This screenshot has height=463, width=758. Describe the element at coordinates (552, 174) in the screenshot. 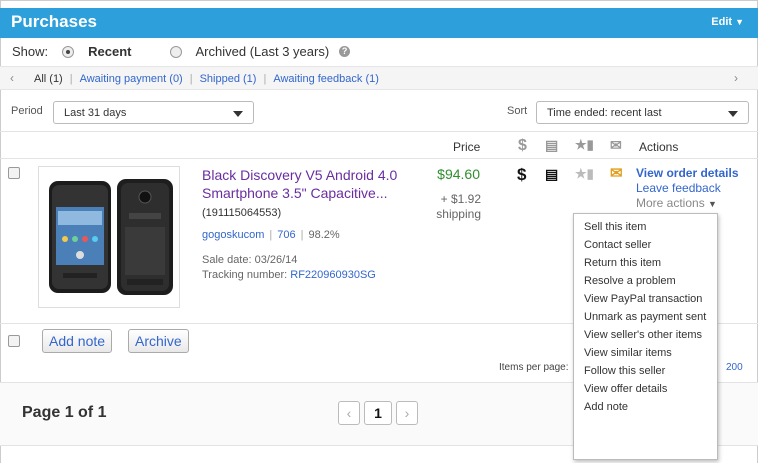

I see `shipped-box-icon: ▤` at that location.